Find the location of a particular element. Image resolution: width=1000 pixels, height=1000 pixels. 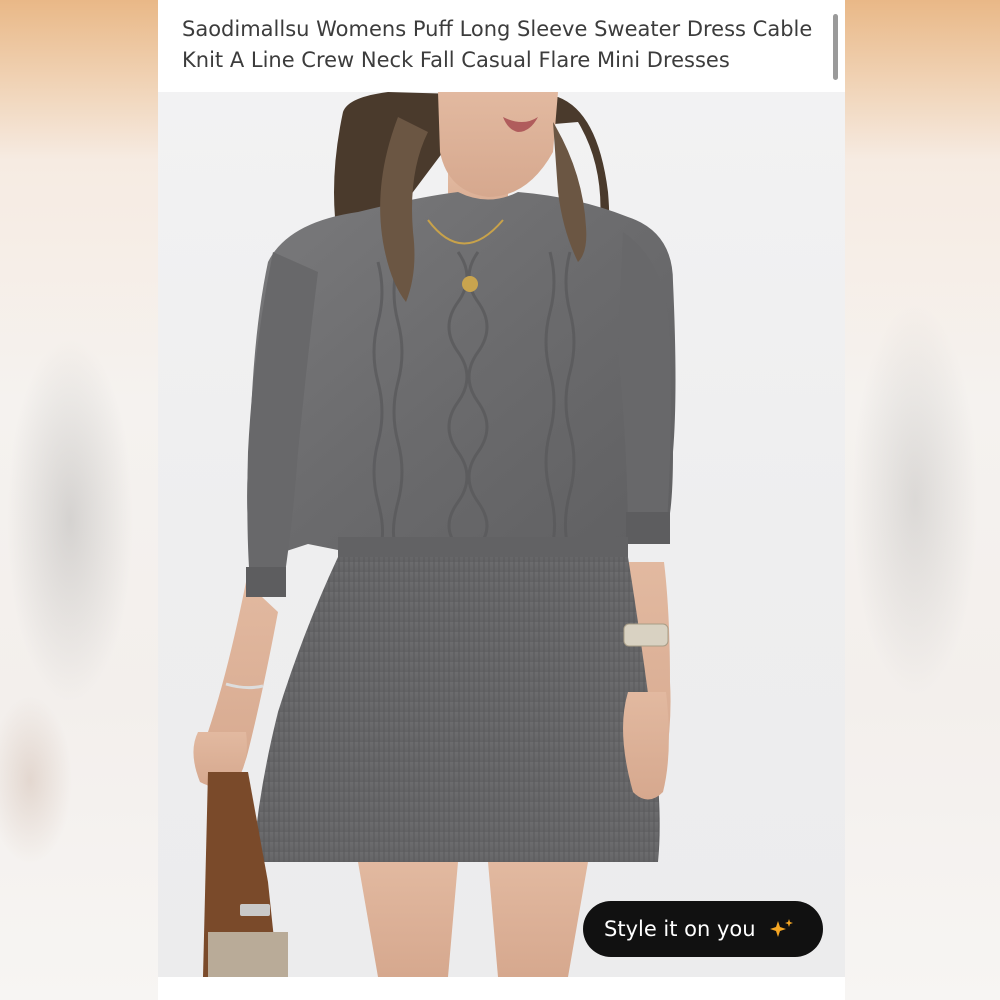

scrollbar is located at coordinates (835, 47).